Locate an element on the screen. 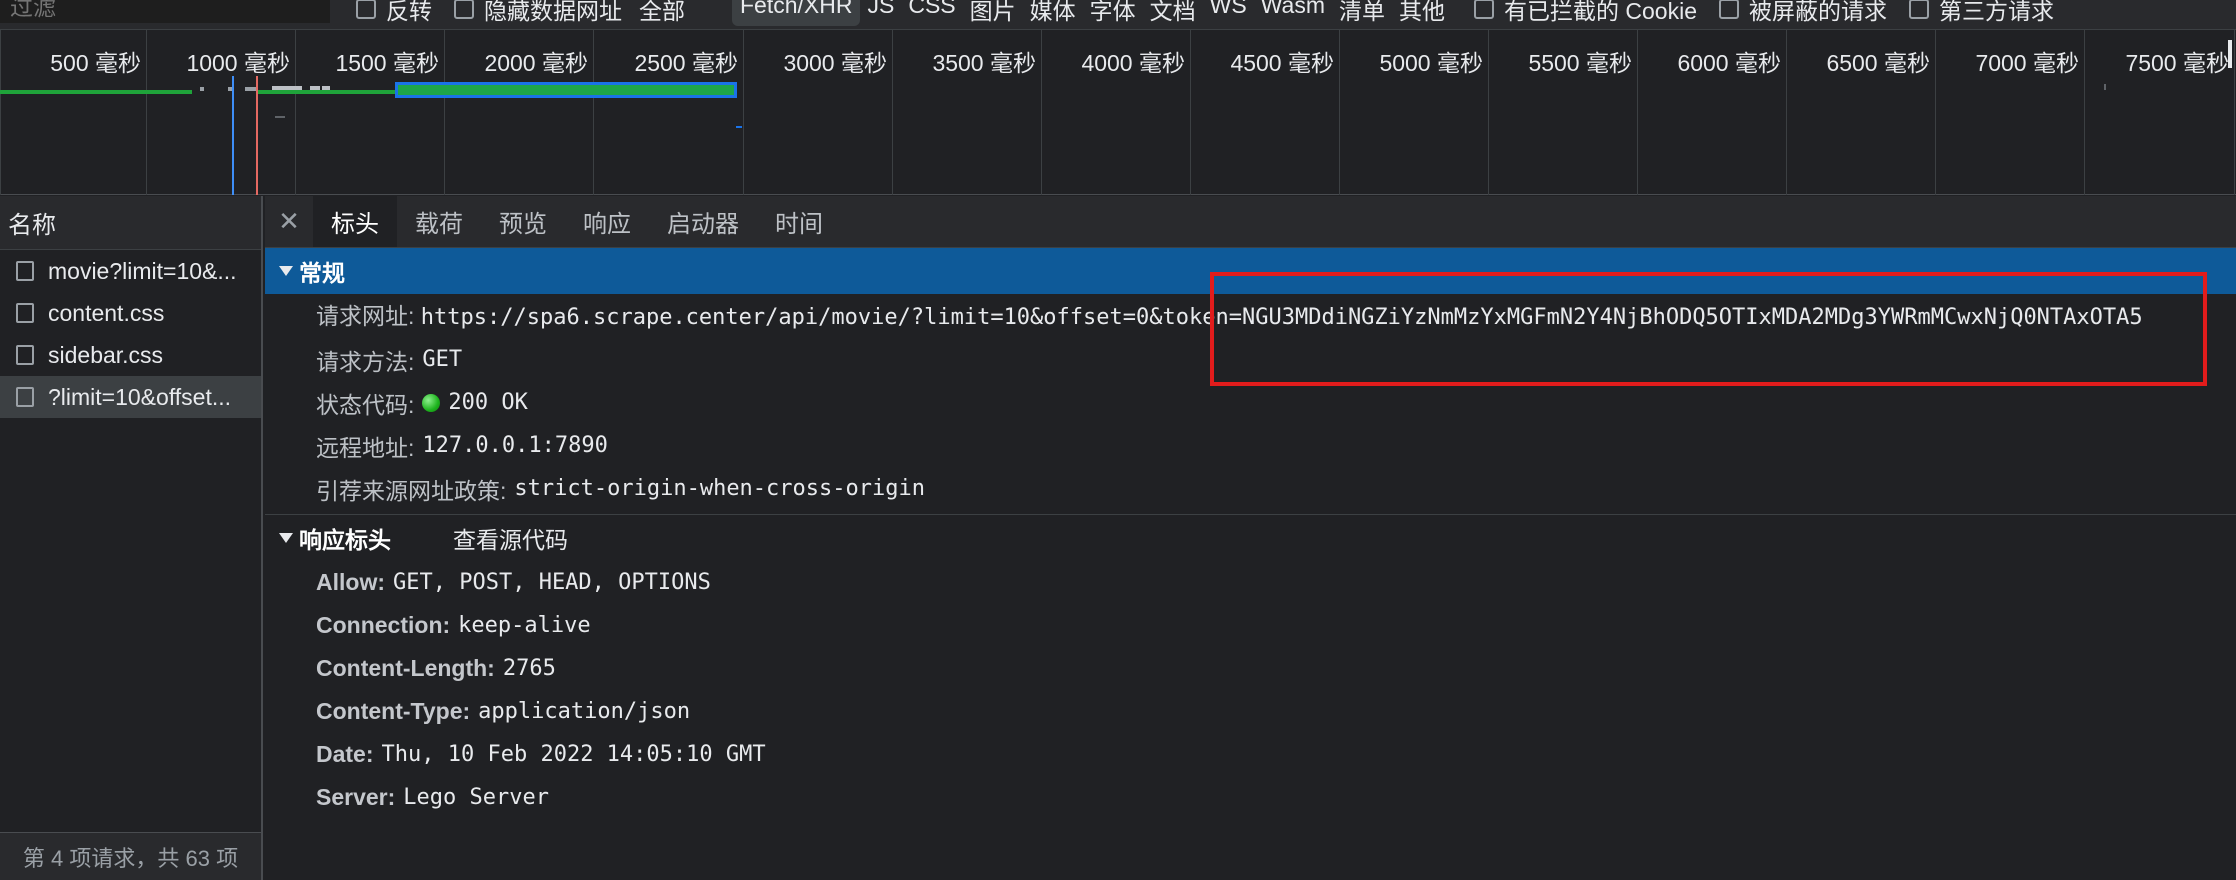 This screenshot has width=2236, height=880. name-column-label: 名称 is located at coordinates (32, 225).